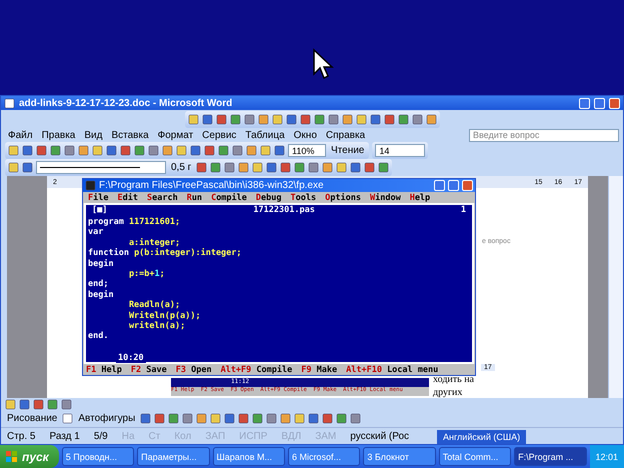 This screenshot has height=468, width=624. What do you see at coordinates (181, 167) in the screenshot?
I see `line-width-field: 0,5 г` at bounding box center [181, 167].